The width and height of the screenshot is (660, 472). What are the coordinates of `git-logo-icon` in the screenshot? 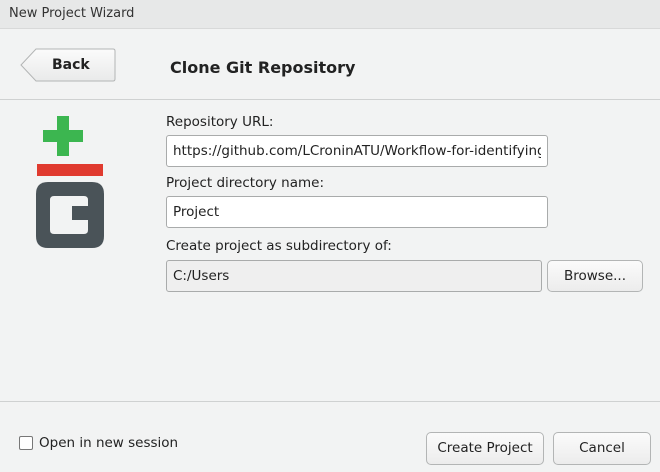 It's located at (70, 182).